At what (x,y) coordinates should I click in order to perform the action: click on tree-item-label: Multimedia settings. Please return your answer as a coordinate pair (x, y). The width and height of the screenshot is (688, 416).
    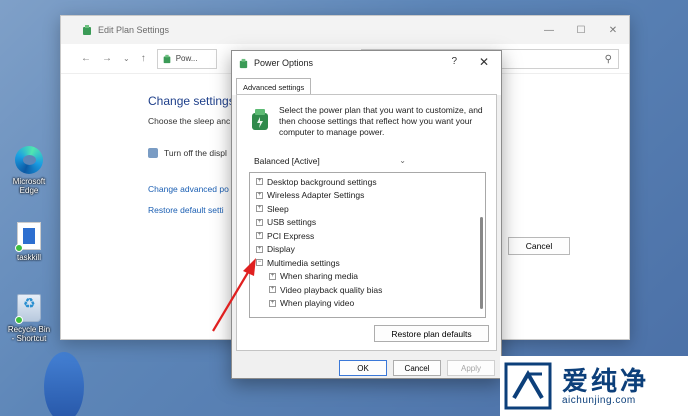
    Looking at the image, I should click on (303, 262).